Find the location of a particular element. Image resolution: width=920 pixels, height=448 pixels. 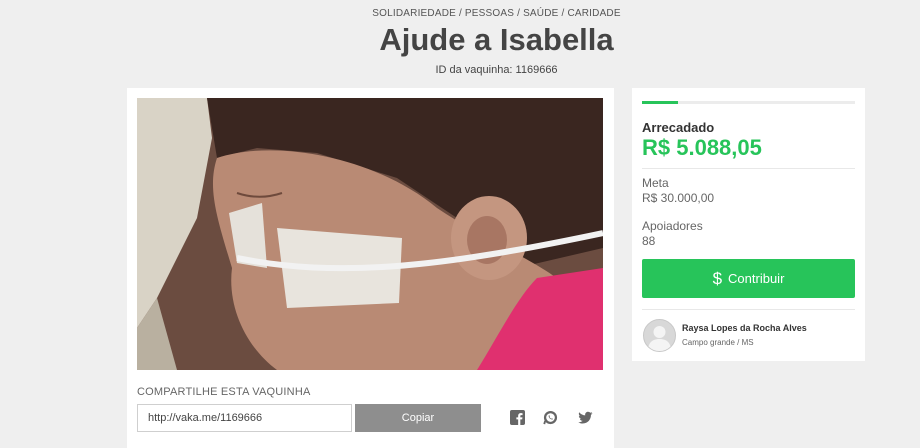

creator-location: Campo grande / MS is located at coordinates (718, 342).